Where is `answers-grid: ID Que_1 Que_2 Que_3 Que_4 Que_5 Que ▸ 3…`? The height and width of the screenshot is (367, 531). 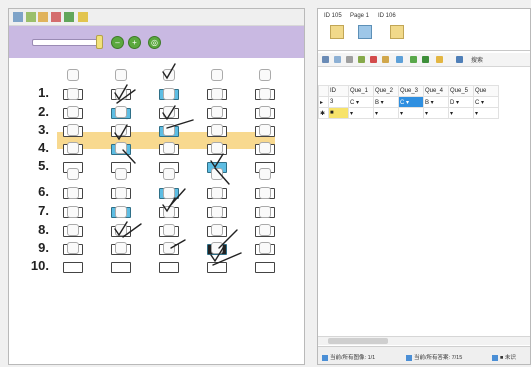 answers-grid: ID Que_1 Que_2 Que_3 Que_4 Que_5 Que ▸ 3… is located at coordinates (424, 102).